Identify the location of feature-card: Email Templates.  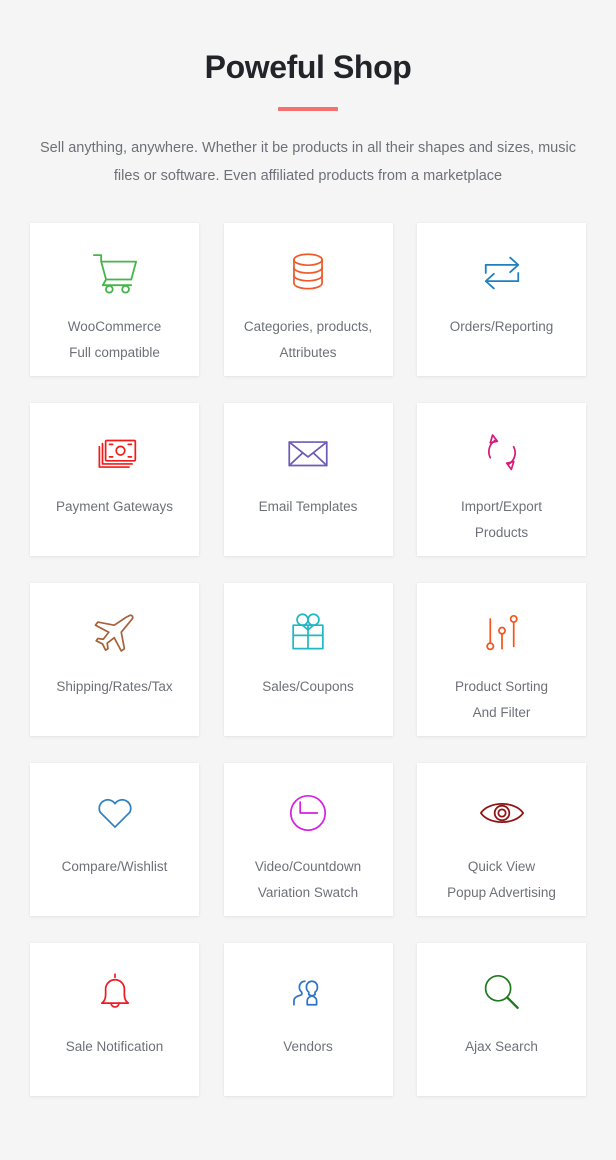
(308, 479).